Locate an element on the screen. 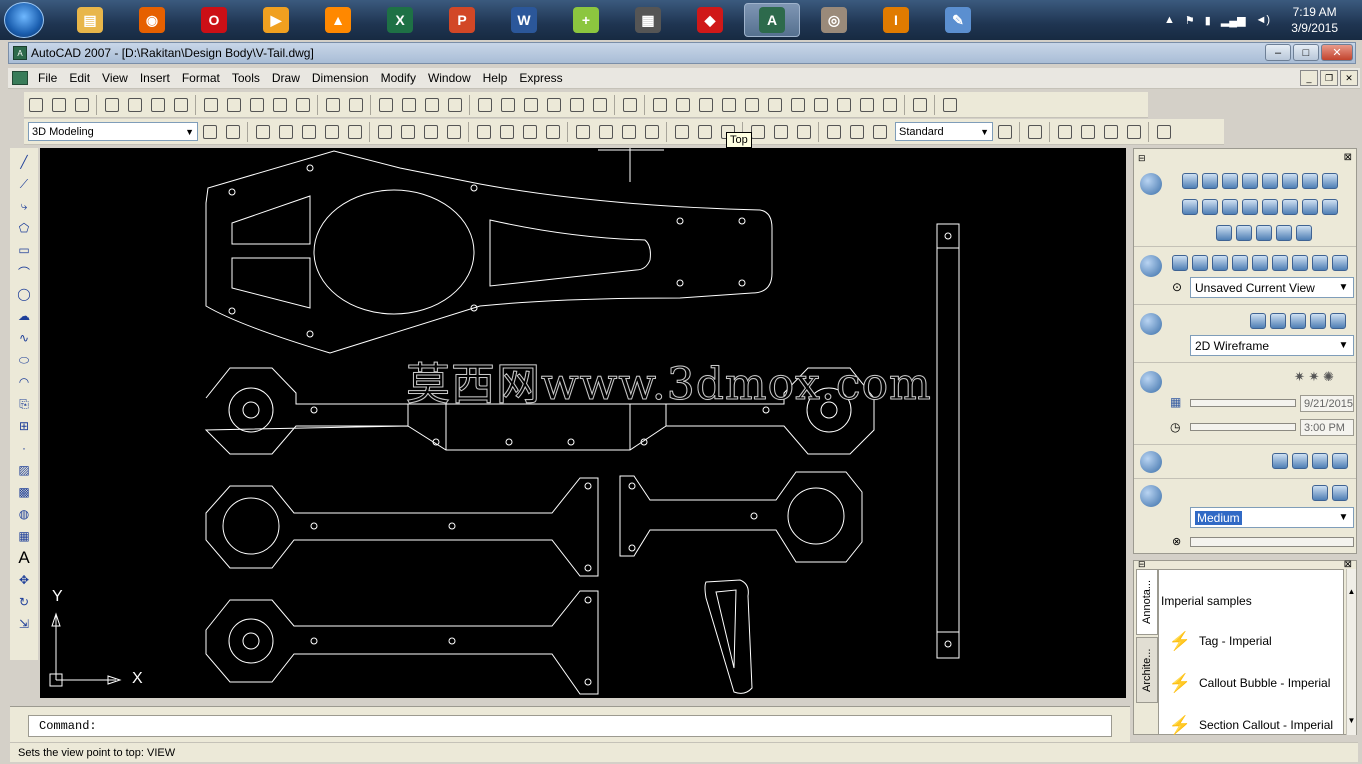 The height and width of the screenshot is (764, 1362). zoom-dynamic-icon is located at coordinates (309, 132).